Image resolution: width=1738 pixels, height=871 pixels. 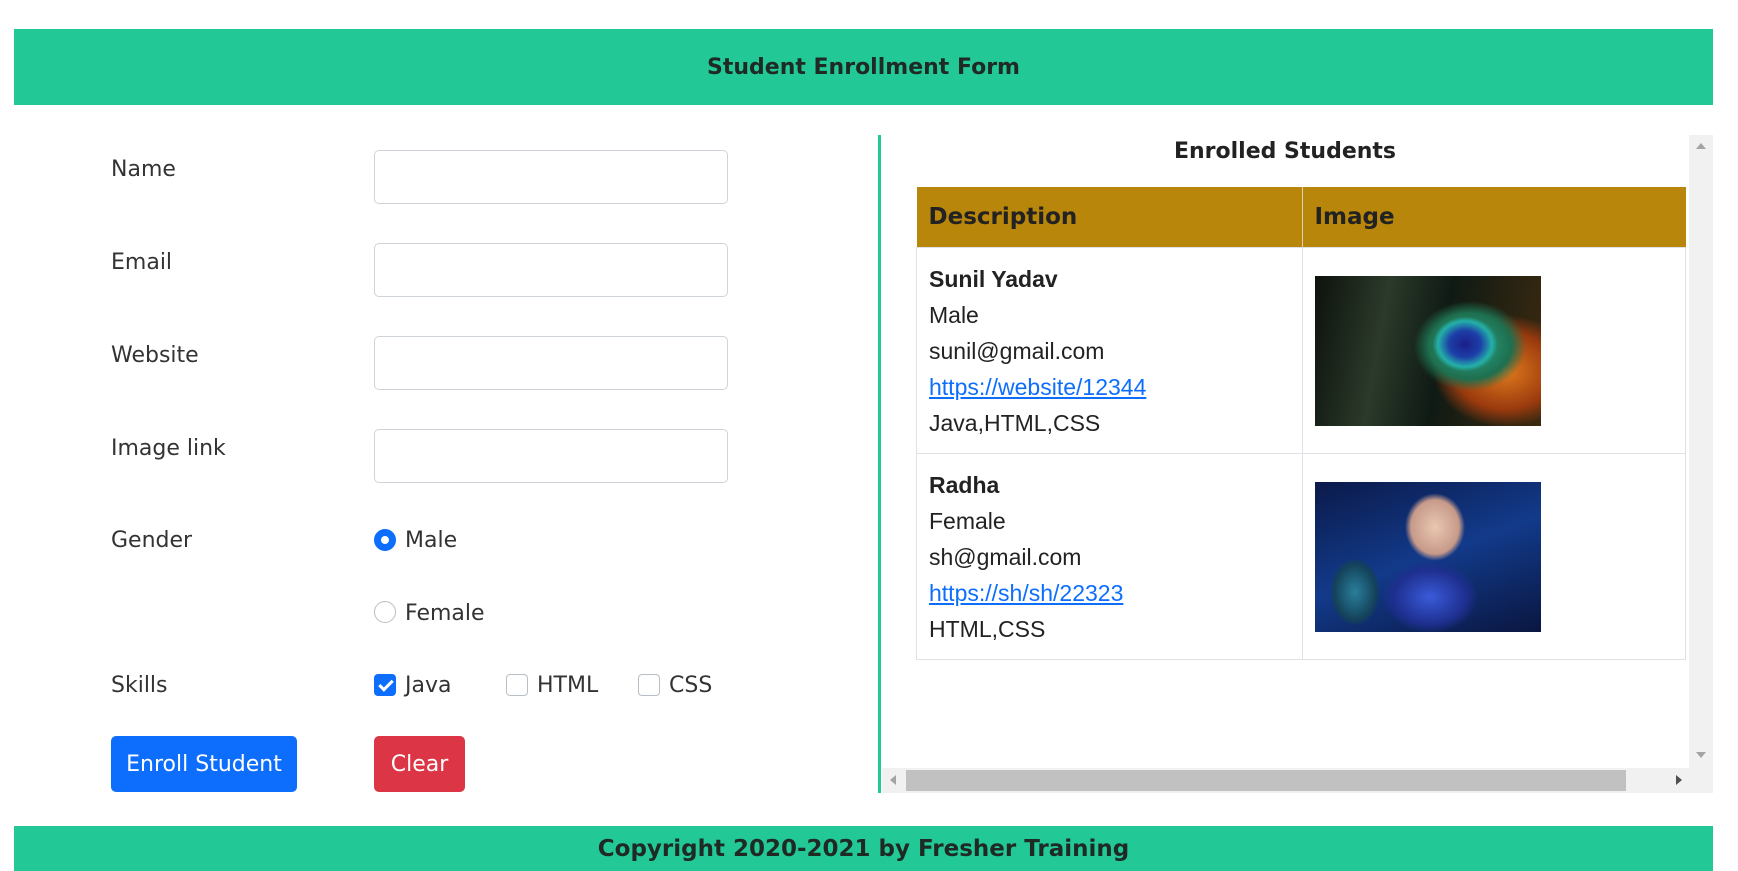 I want to click on image-link-input, so click(x=551, y=456).